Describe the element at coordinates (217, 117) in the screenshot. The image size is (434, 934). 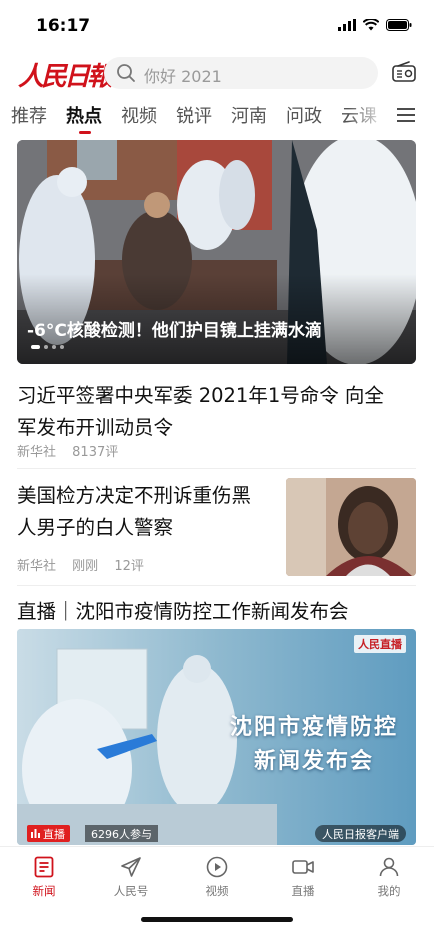
I see `channel-tabs: 推荐 热点 视频 锐评 河南 问政 云课` at that location.